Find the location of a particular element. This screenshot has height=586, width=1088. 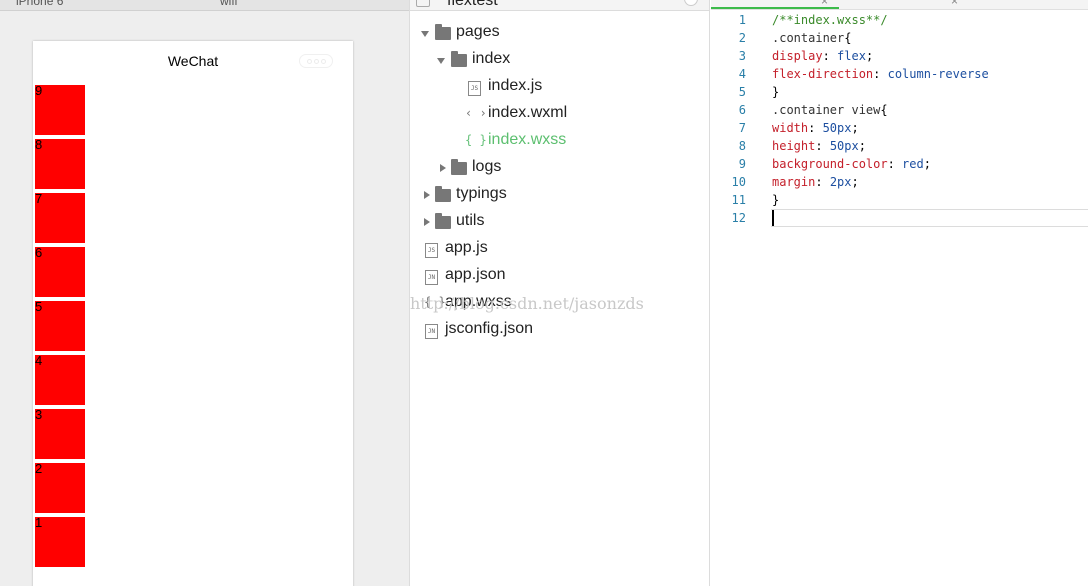

line-number: 7 is located at coordinates (742, 128).